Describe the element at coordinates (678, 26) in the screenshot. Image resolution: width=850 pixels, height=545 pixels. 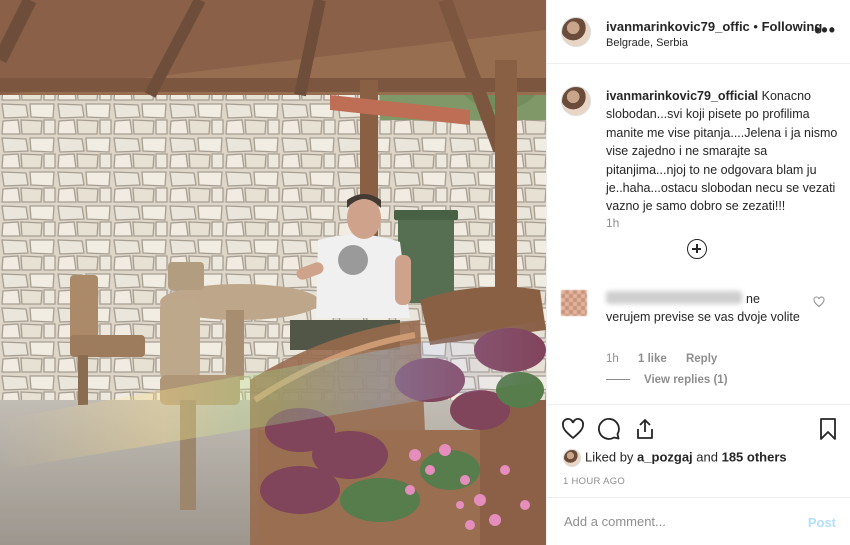
I see `author-username: ivanmarinkovic79_offic` at that location.